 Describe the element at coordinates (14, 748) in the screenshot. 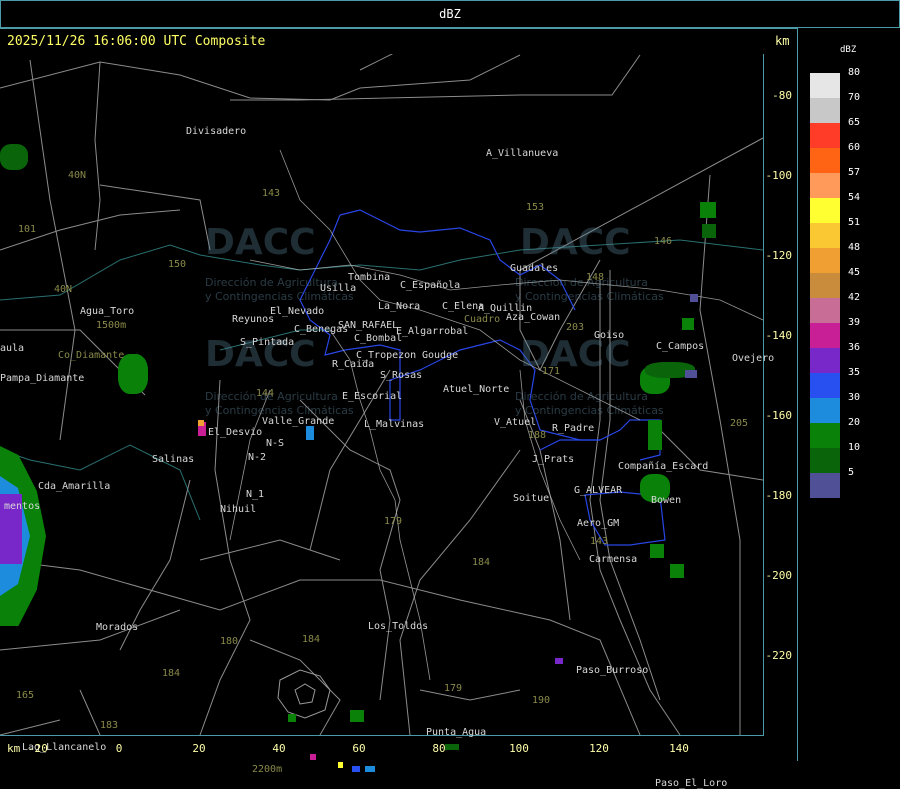

I see `axis-unit-bottom: km` at that location.